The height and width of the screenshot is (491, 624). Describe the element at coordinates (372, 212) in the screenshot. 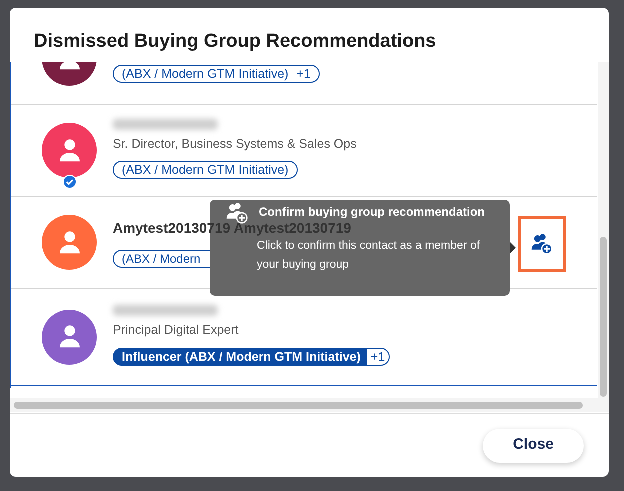

I see `tooltip-title: Confirm buying group recommendation` at that location.